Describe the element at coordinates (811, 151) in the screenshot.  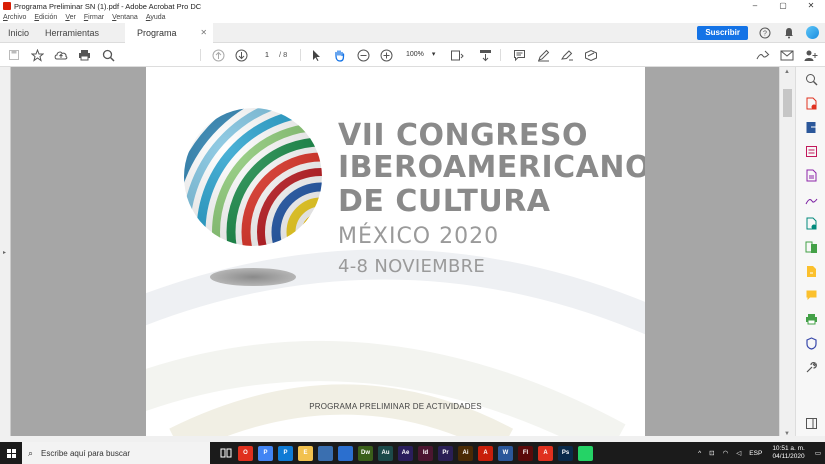
I see `edit-pdf-icon` at that location.